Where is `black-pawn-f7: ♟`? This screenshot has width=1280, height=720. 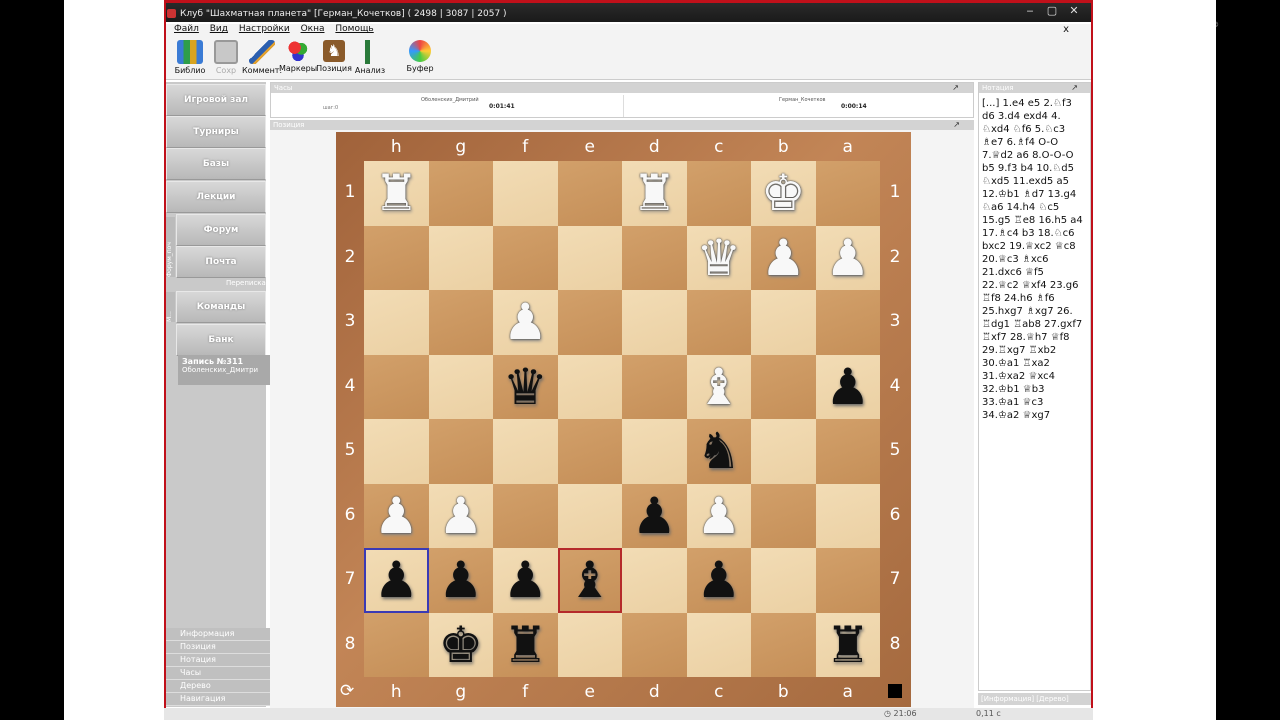
black-pawn-f7: ♟ is located at coordinates (525, 580).